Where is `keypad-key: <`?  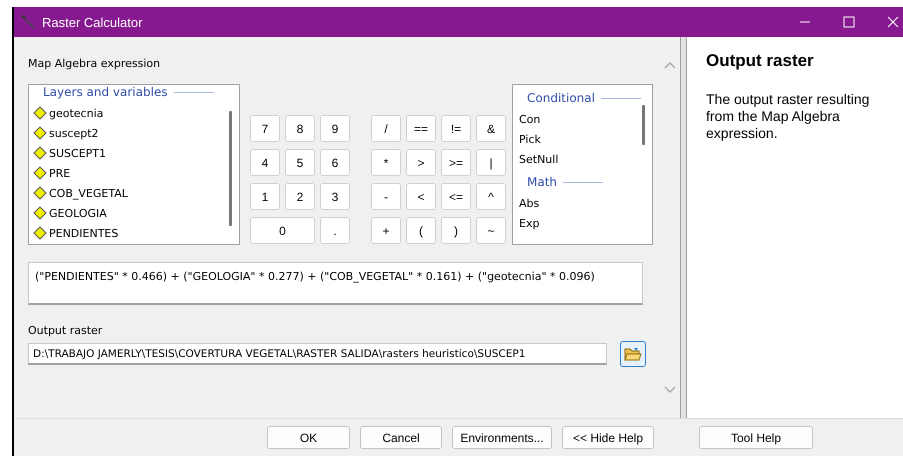 keypad-key: < is located at coordinates (421, 196).